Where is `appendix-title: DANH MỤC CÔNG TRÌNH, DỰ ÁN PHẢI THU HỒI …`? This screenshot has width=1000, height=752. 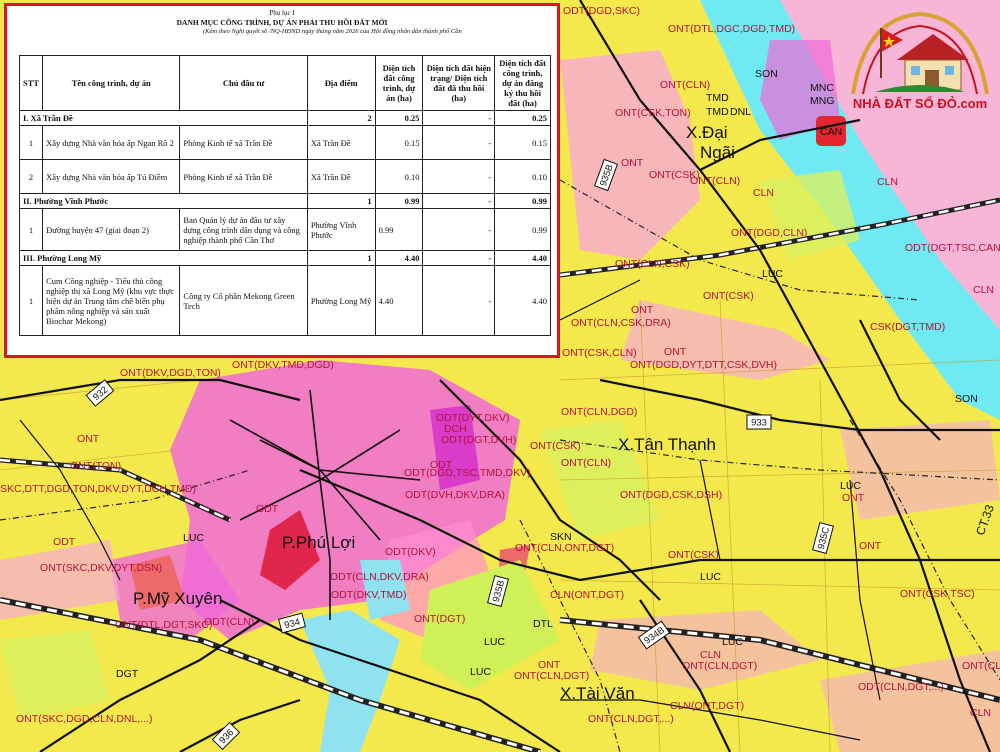
appendix-title: DANH MỤC CÔNG TRÌNH, DỰ ÁN PHẢI THU HỒI … is located at coordinates (282, 22).